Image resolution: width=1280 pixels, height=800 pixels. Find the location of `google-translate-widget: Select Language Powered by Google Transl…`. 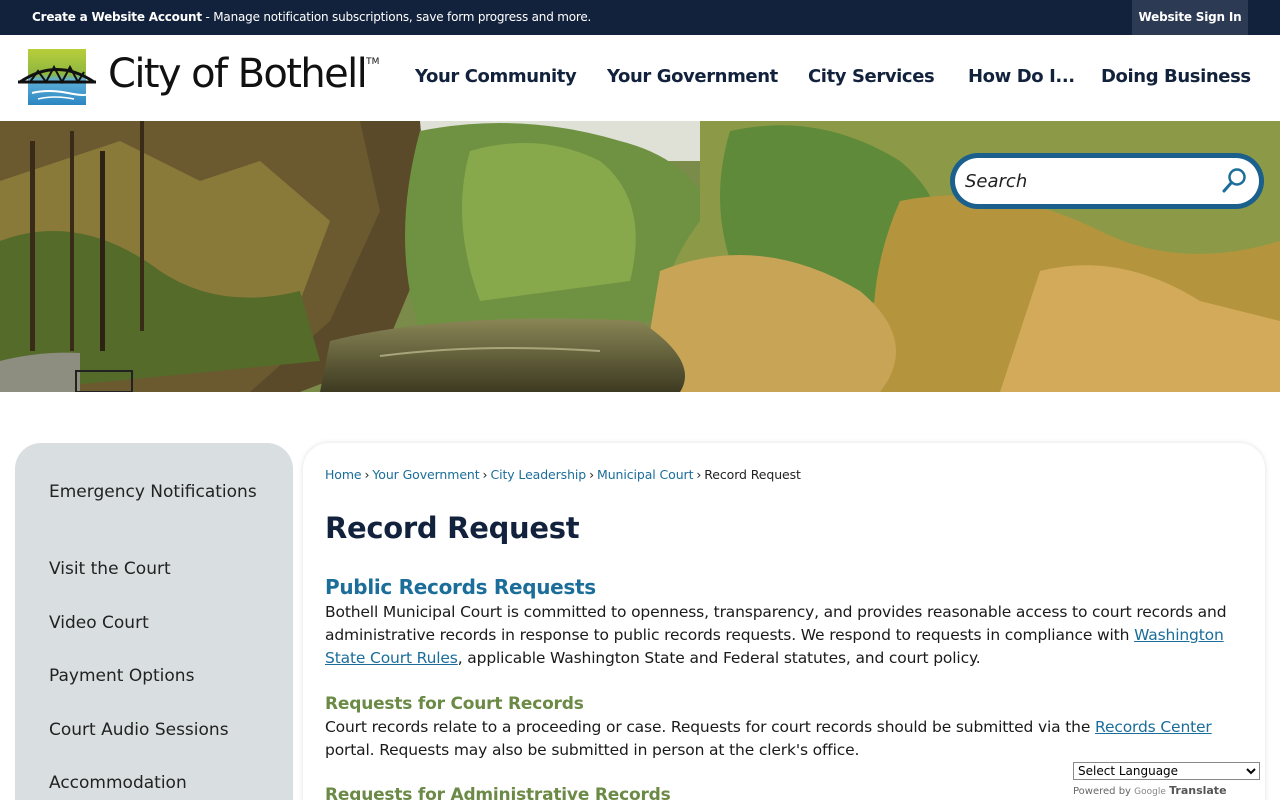

google-translate-widget: Select Language Powered by Google Transl… is located at coordinates (1168, 778).